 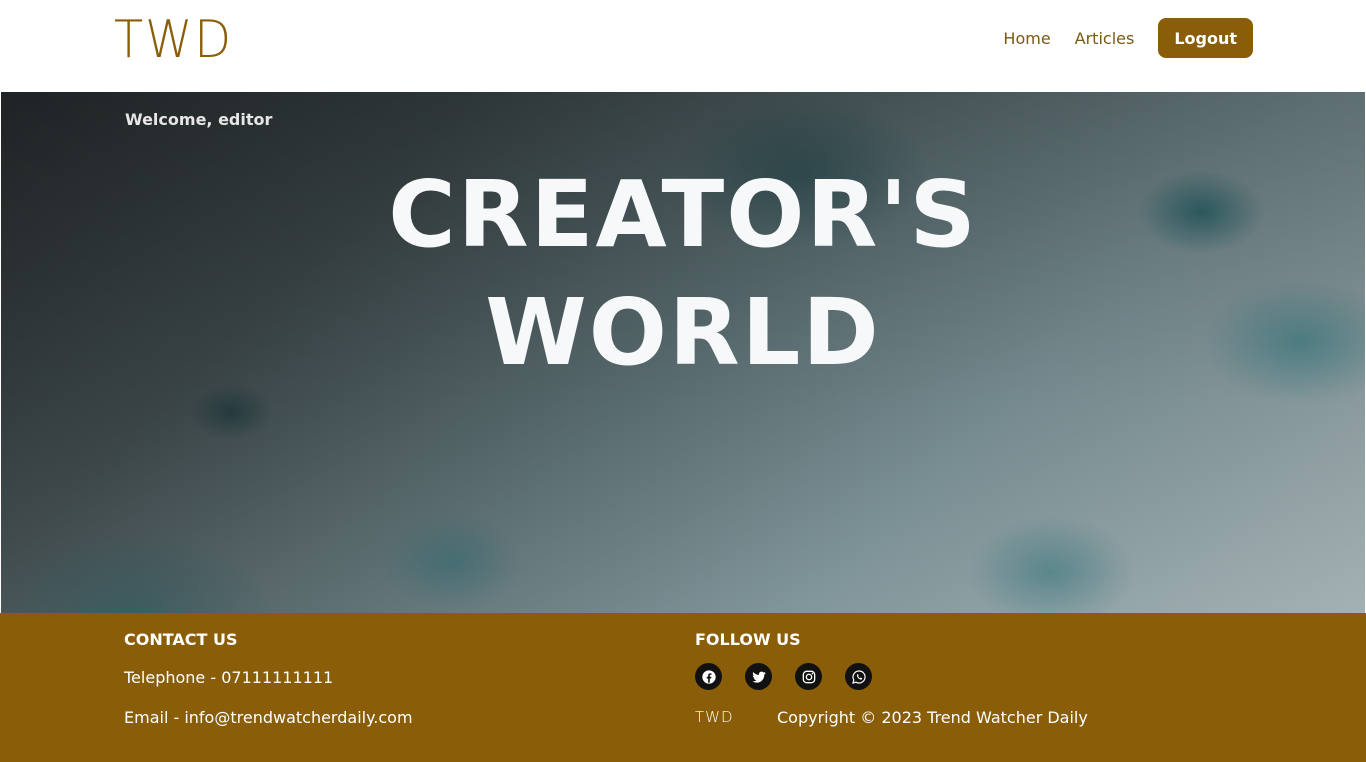 What do you see at coordinates (1205, 38) in the screenshot?
I see `logout-button: Logout` at bounding box center [1205, 38].